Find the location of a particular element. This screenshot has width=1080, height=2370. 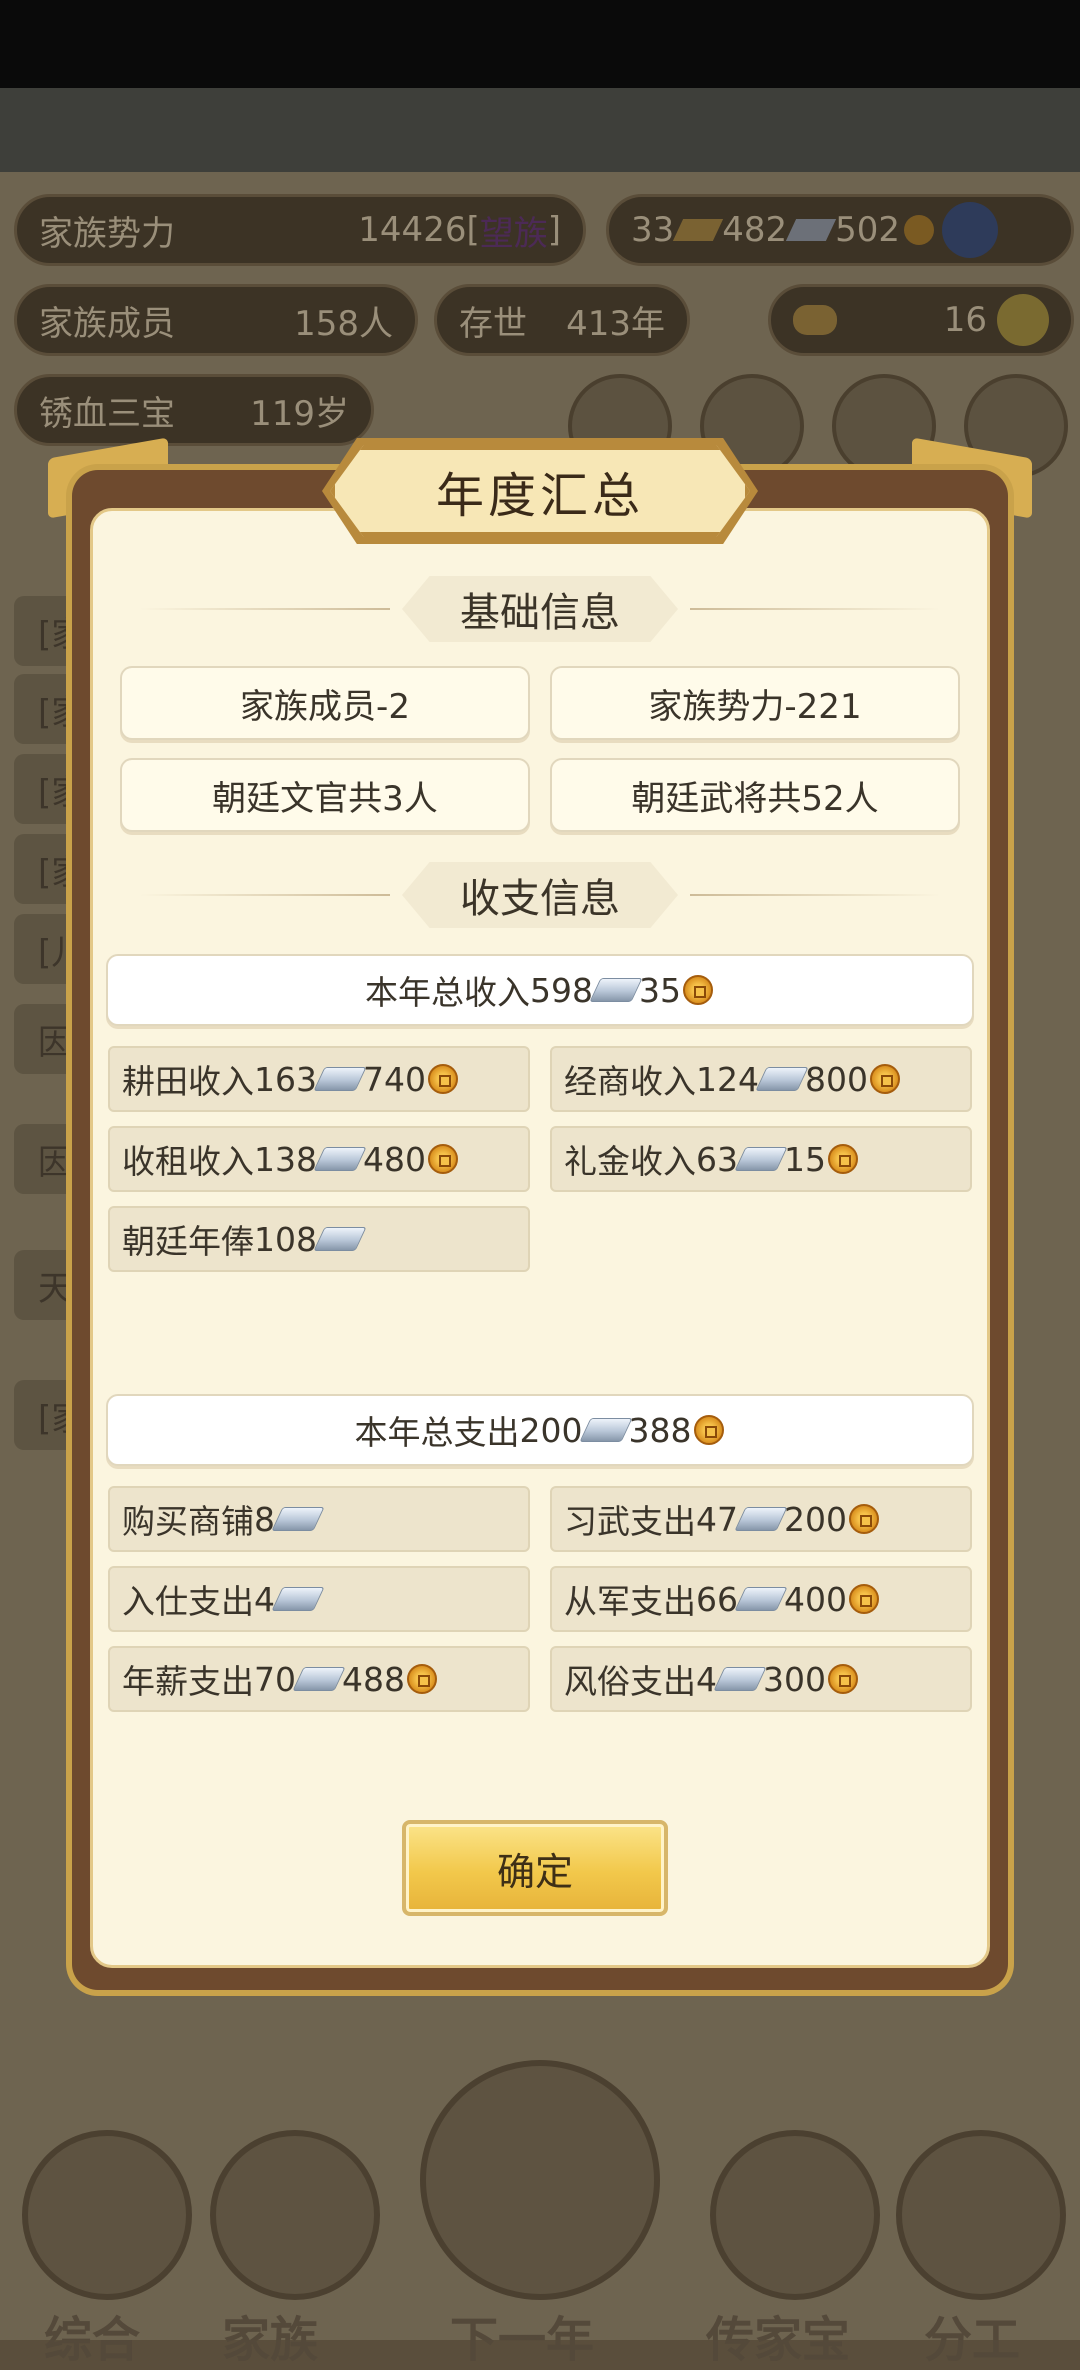

members-pill: 家族成员 158人 is located at coordinates (216, 320).